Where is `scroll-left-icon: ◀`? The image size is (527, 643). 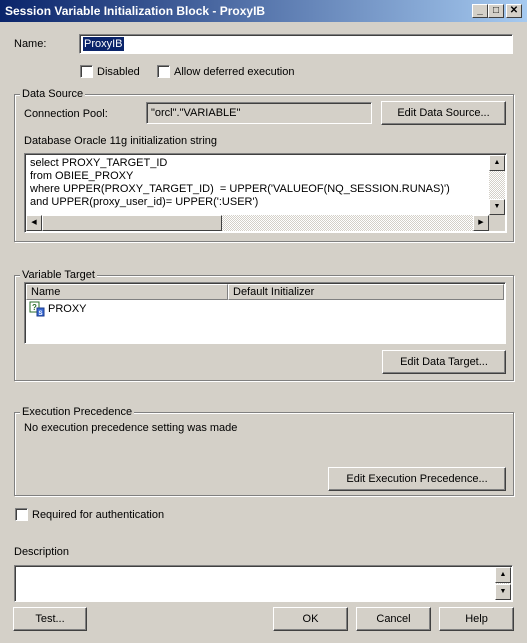
scroll-left-icon: ◀ is located at coordinates (34, 223).